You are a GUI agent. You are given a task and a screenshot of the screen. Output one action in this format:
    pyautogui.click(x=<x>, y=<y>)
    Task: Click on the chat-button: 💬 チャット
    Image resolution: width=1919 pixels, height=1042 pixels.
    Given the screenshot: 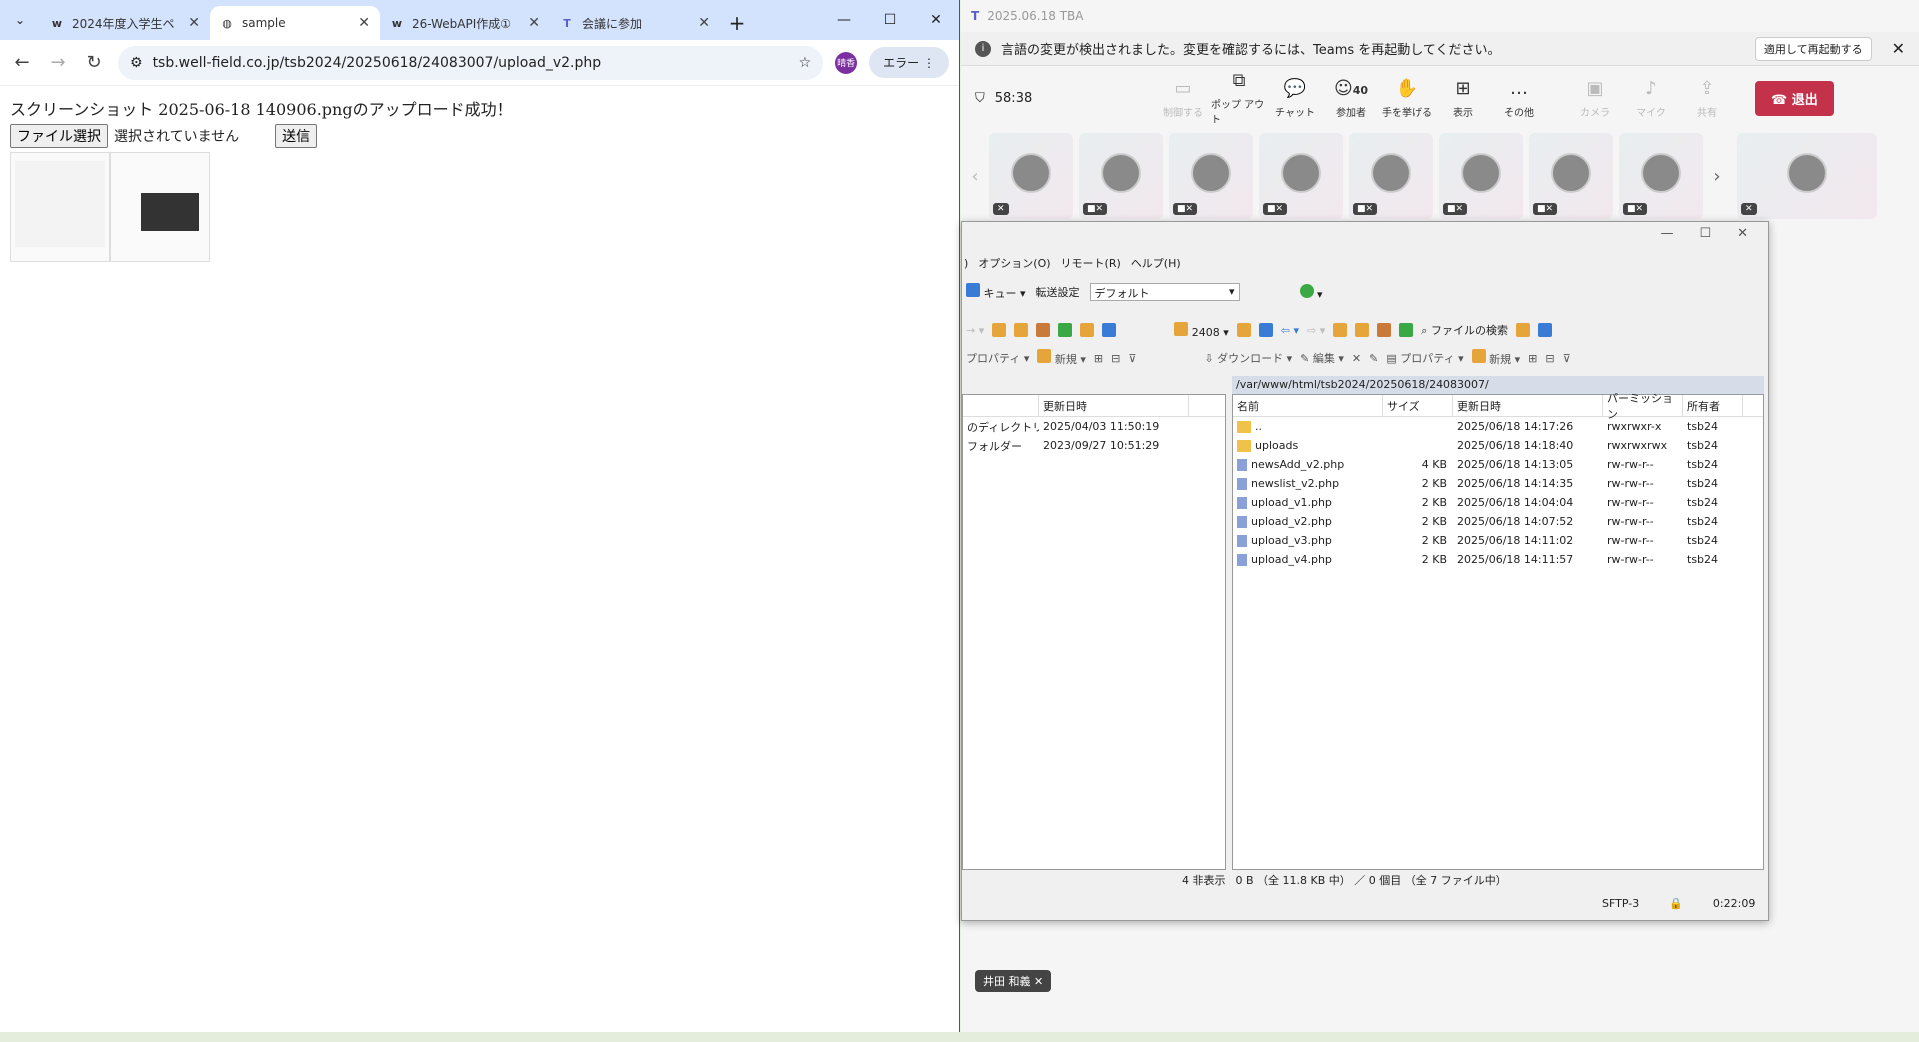 What is the action you would take?
    pyautogui.click(x=1295, y=98)
    